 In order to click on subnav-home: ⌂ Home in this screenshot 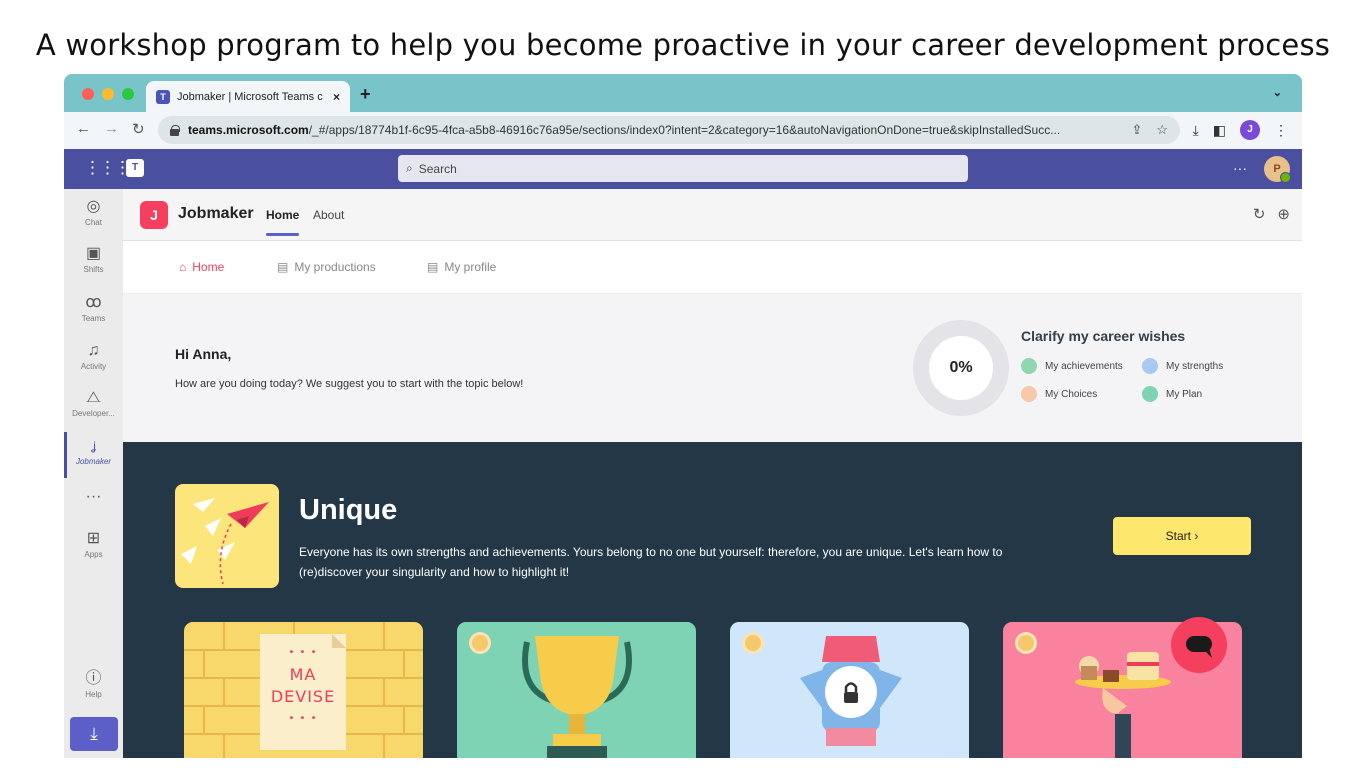, I will do `click(201, 267)`.